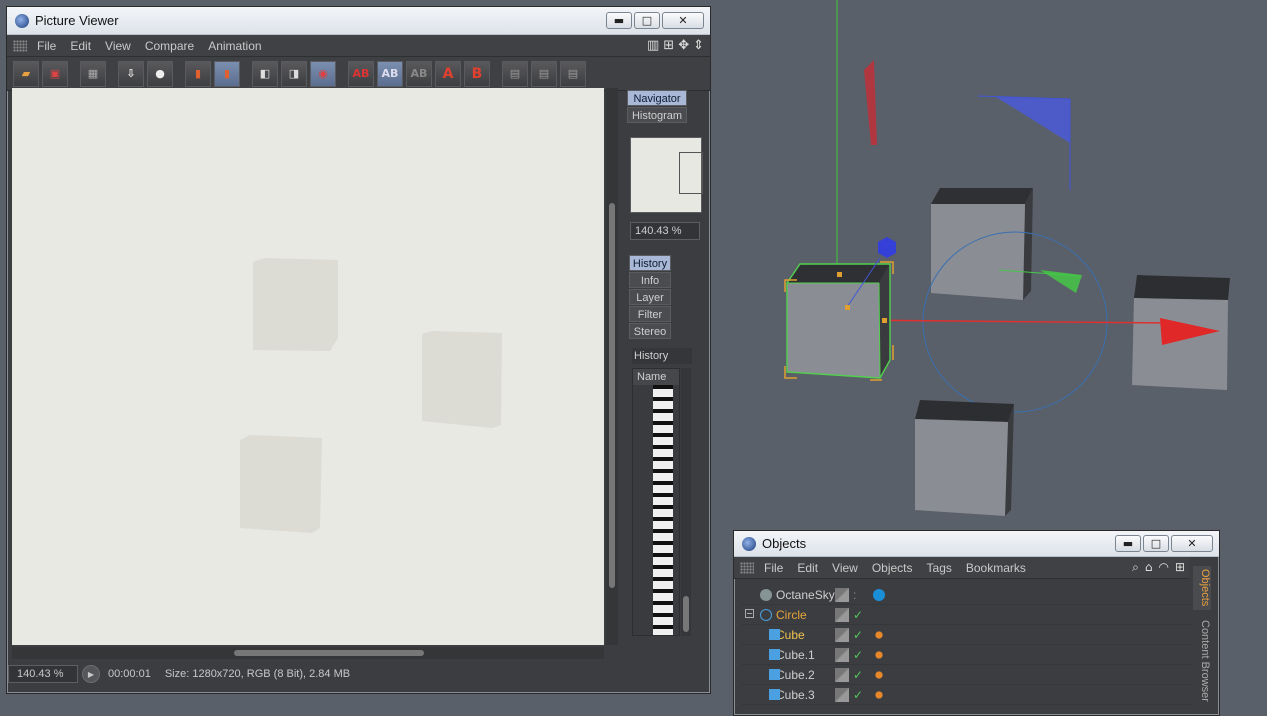 The image size is (1267, 716). I want to click on home-icon: ⌂, so click(1149, 567).